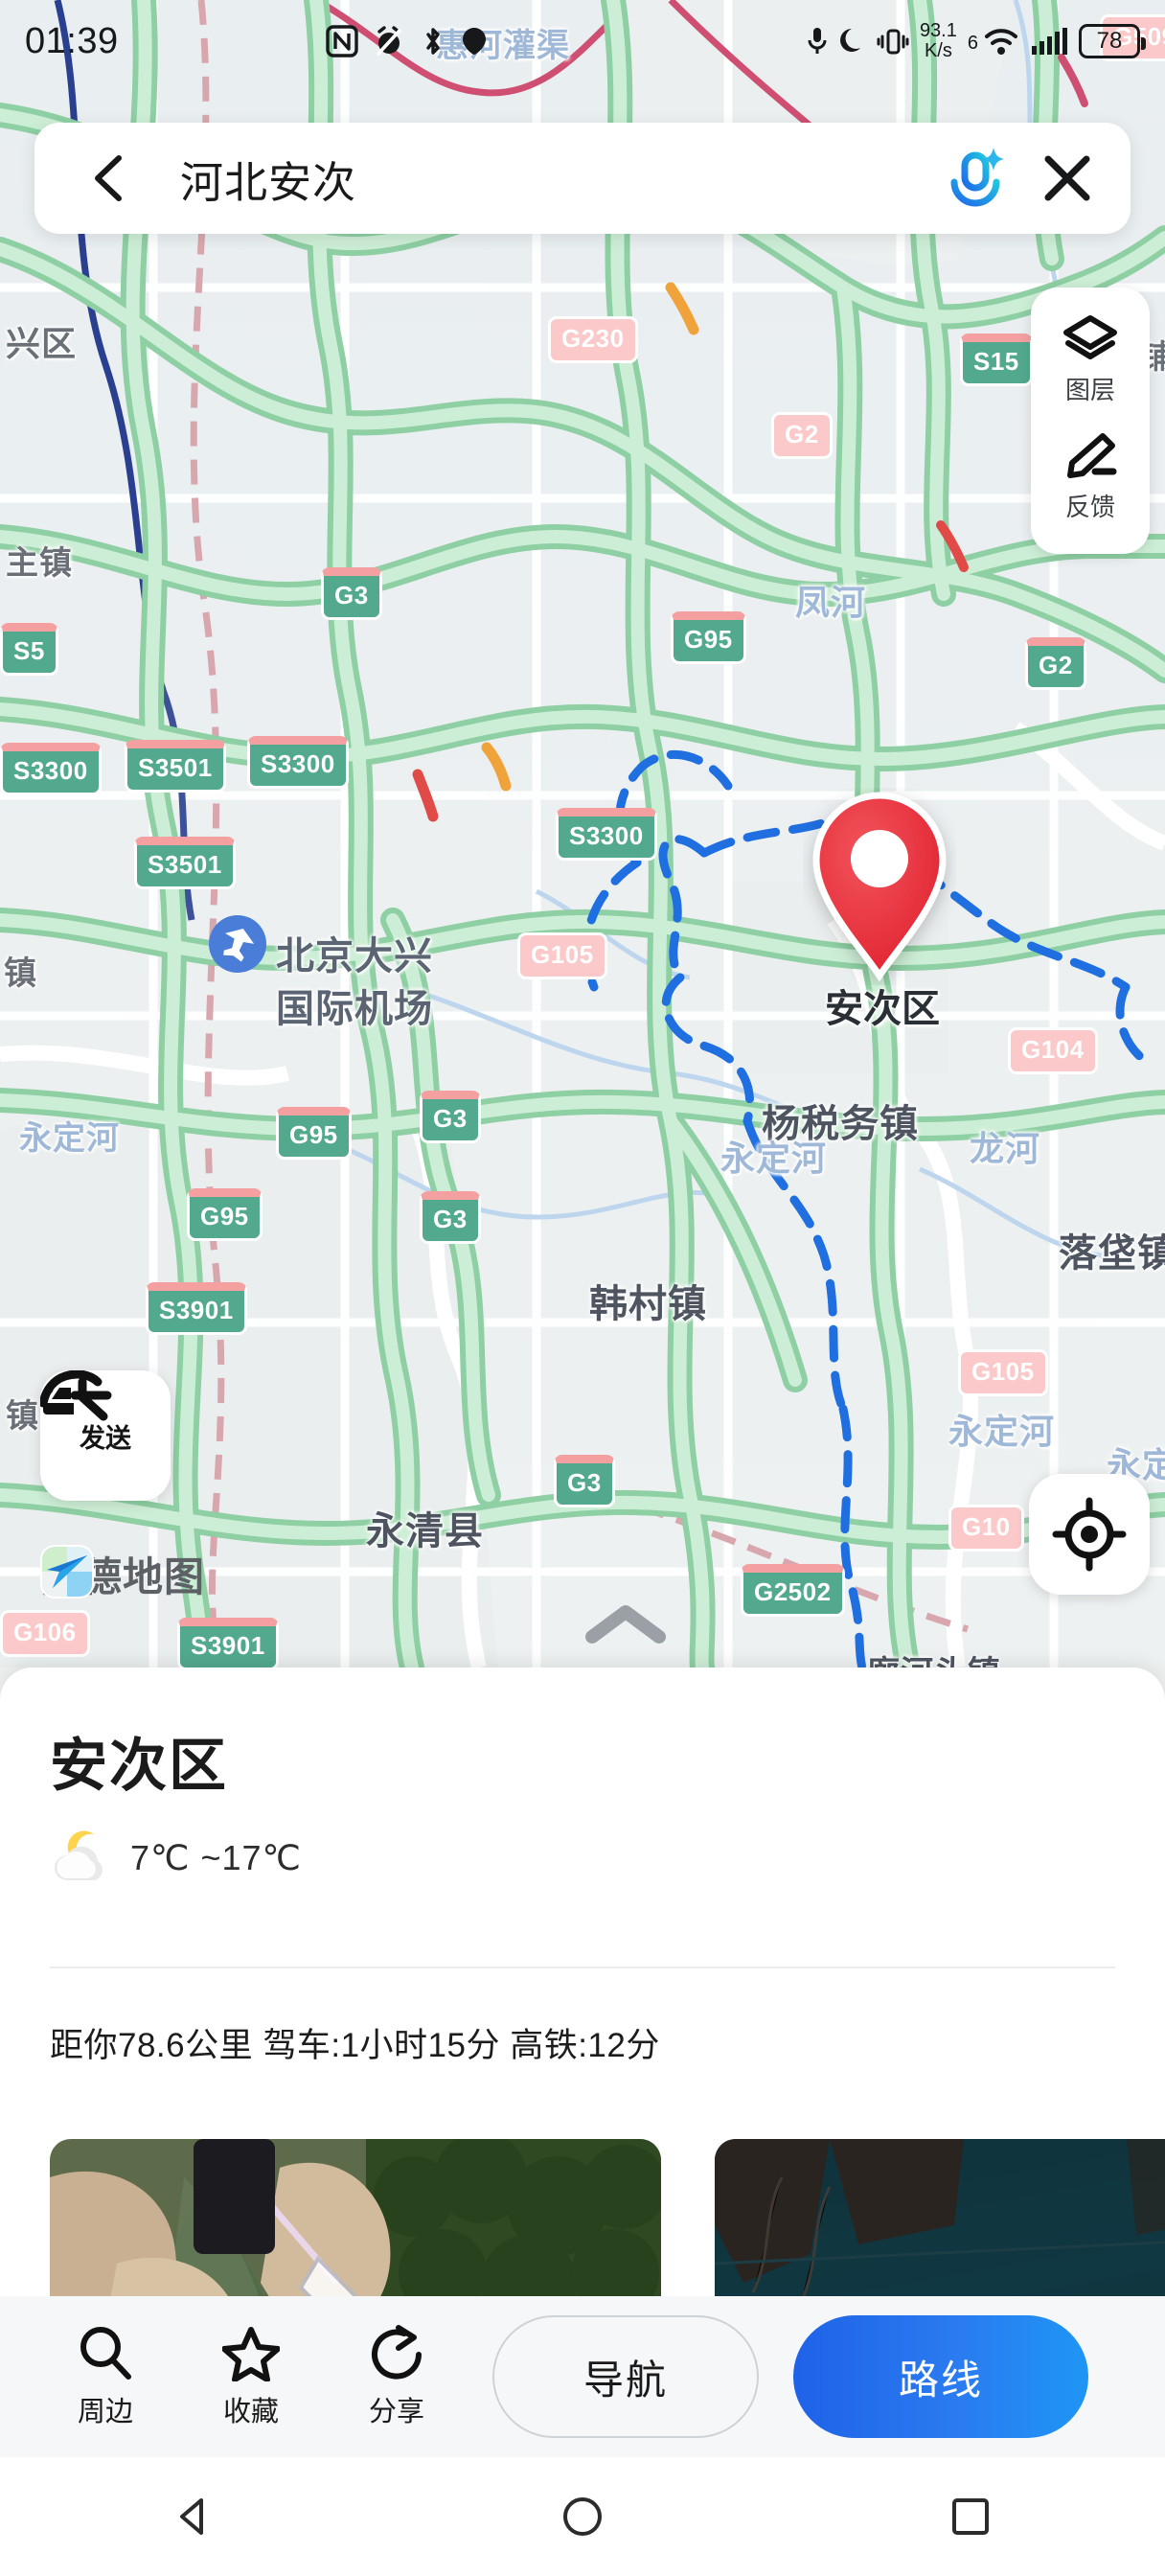 The height and width of the screenshot is (2576, 1165). Describe the element at coordinates (139, 1766) in the screenshot. I see `place-title: 安次区` at that location.